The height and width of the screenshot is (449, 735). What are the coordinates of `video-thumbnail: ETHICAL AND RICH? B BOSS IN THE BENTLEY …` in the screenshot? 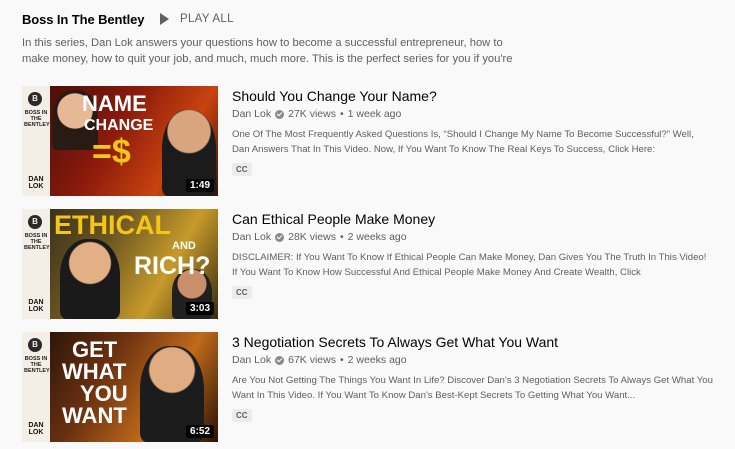 It's located at (120, 264).